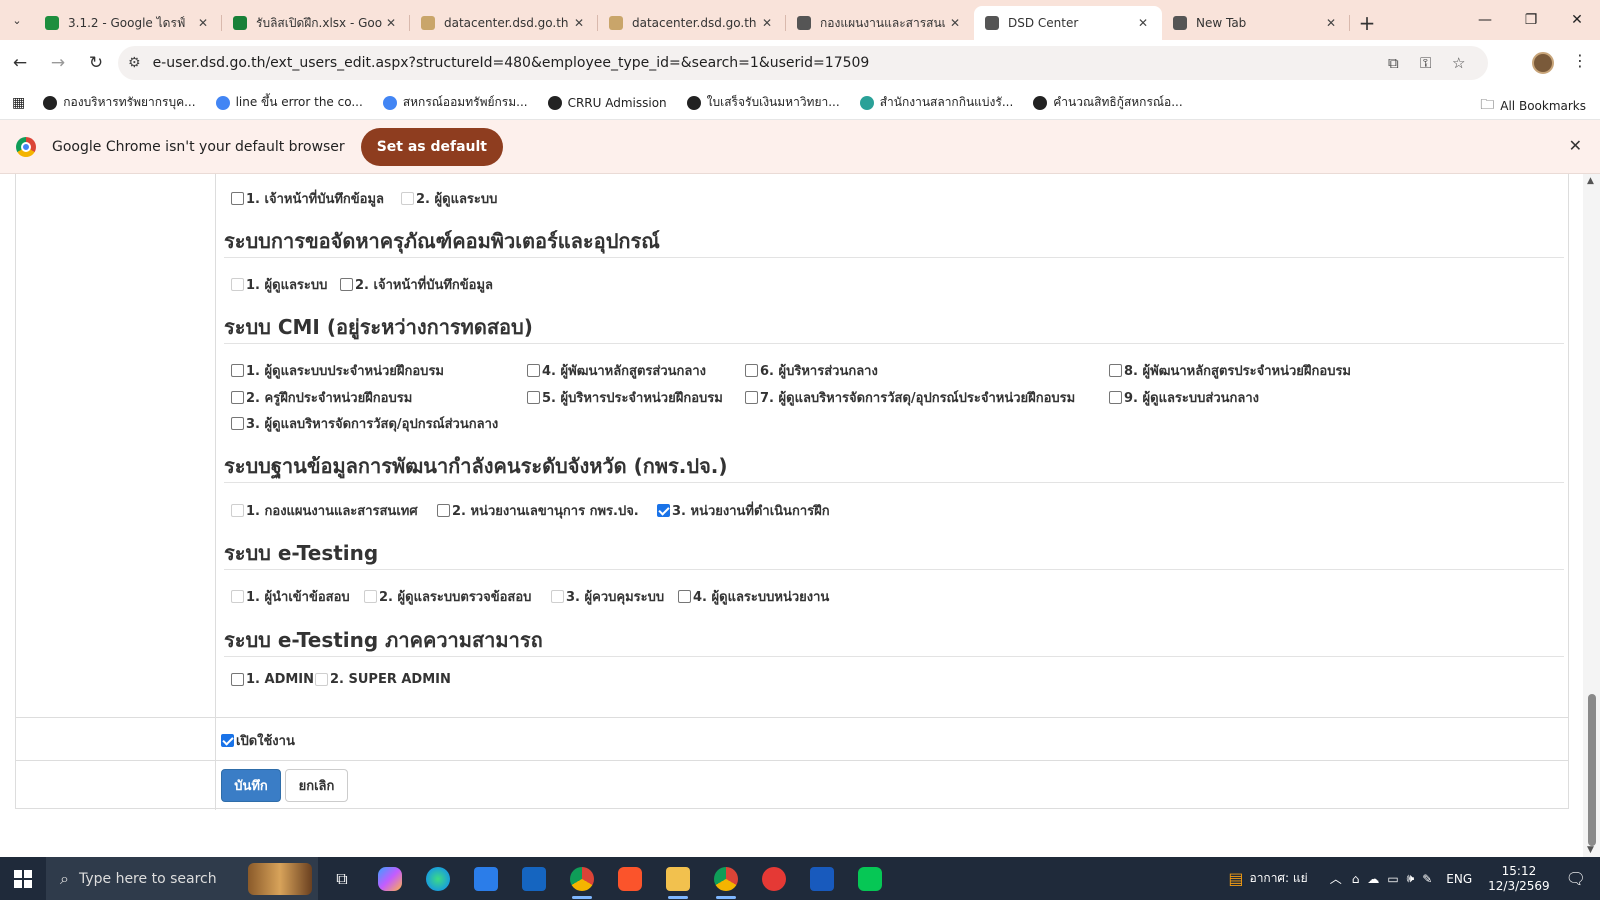 This screenshot has height=900, width=1600. What do you see at coordinates (1278, 878) in the screenshot?
I see `weather-text: อากาศ: แย่` at bounding box center [1278, 878].